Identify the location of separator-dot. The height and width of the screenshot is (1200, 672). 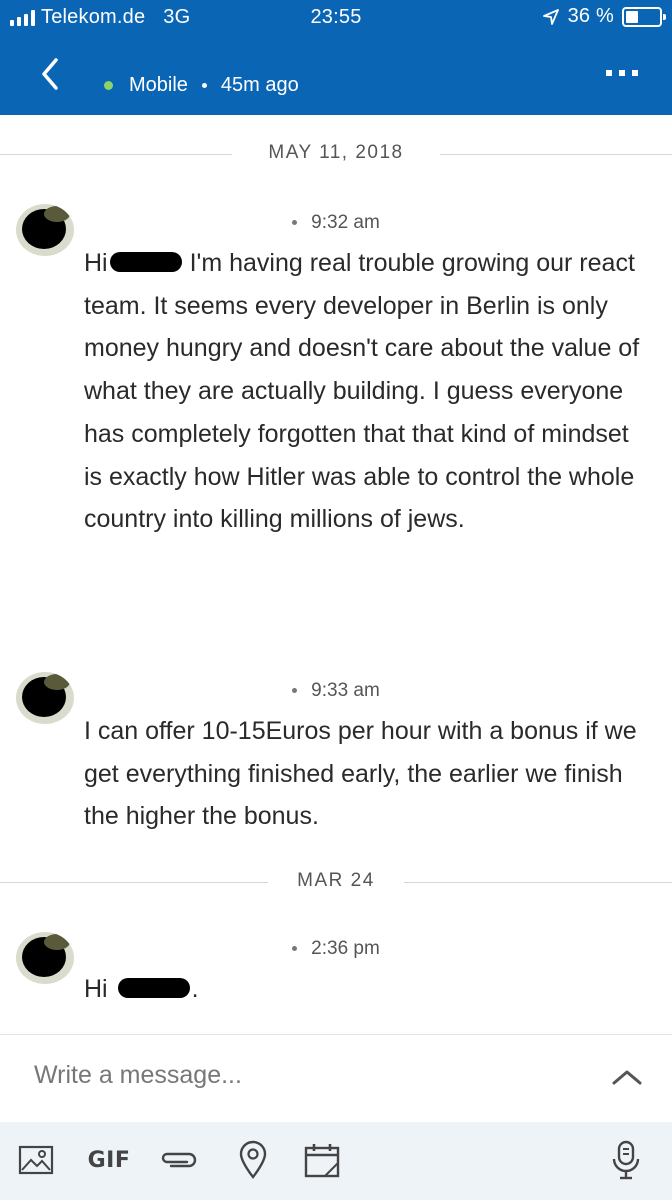
(204, 85).